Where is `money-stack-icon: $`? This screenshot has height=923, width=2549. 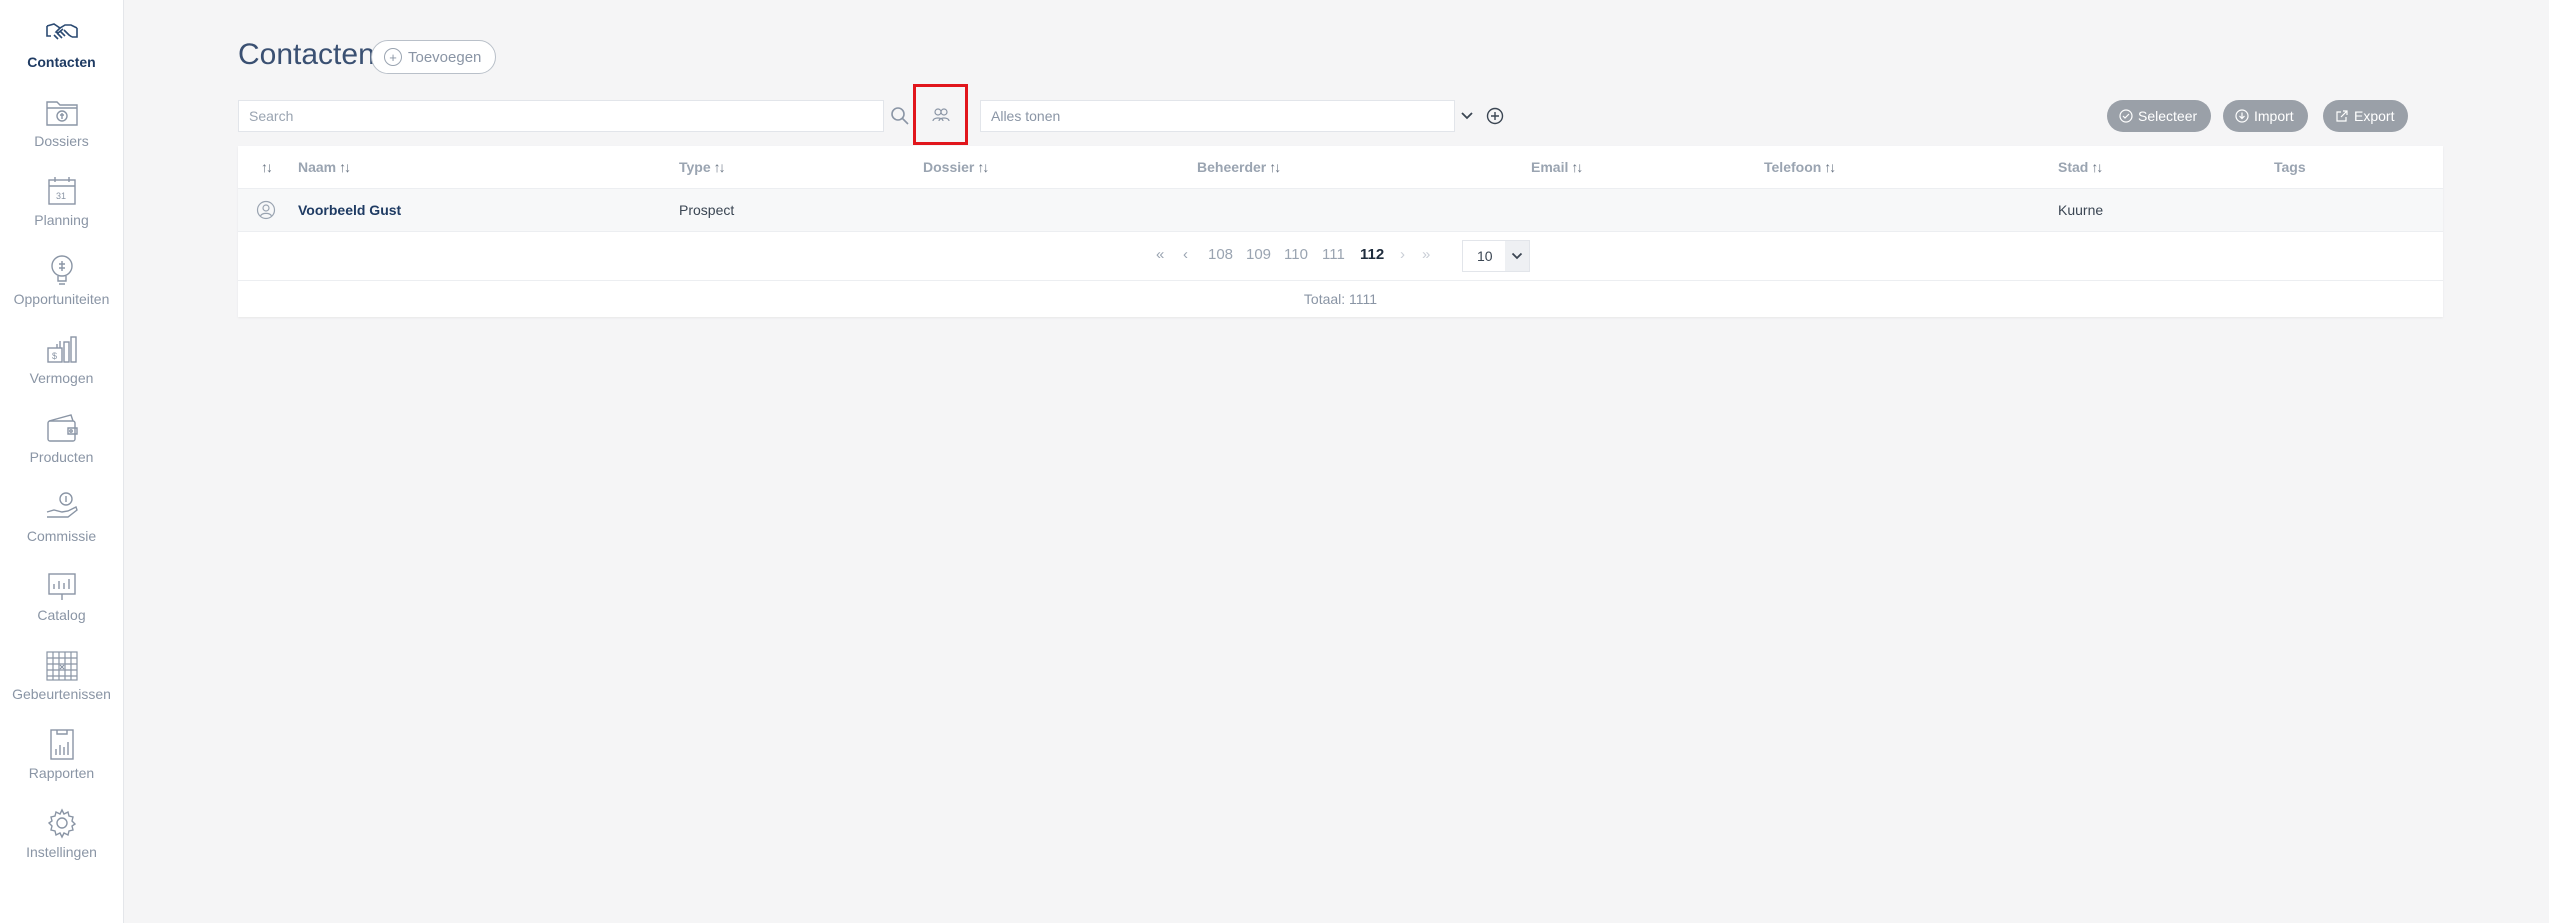
money-stack-icon: $ is located at coordinates (61, 349).